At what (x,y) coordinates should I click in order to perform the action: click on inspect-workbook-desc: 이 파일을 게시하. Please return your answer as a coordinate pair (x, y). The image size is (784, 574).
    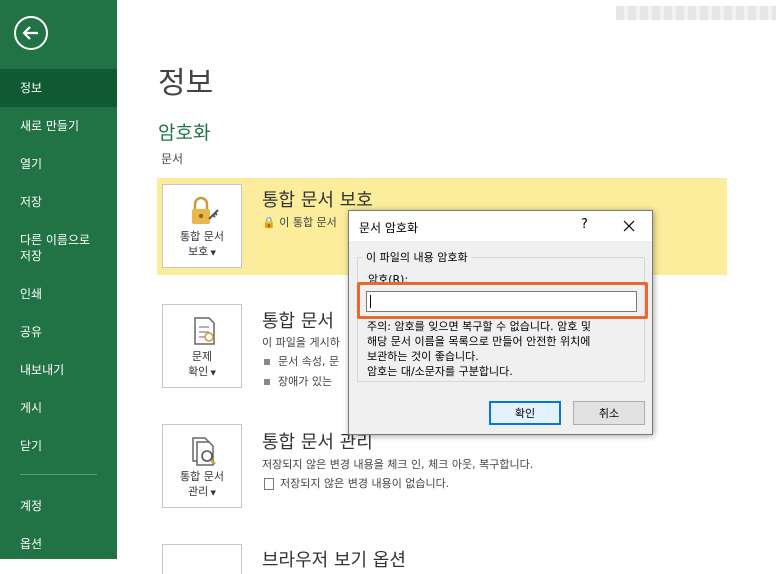
    Looking at the image, I should click on (301, 342).